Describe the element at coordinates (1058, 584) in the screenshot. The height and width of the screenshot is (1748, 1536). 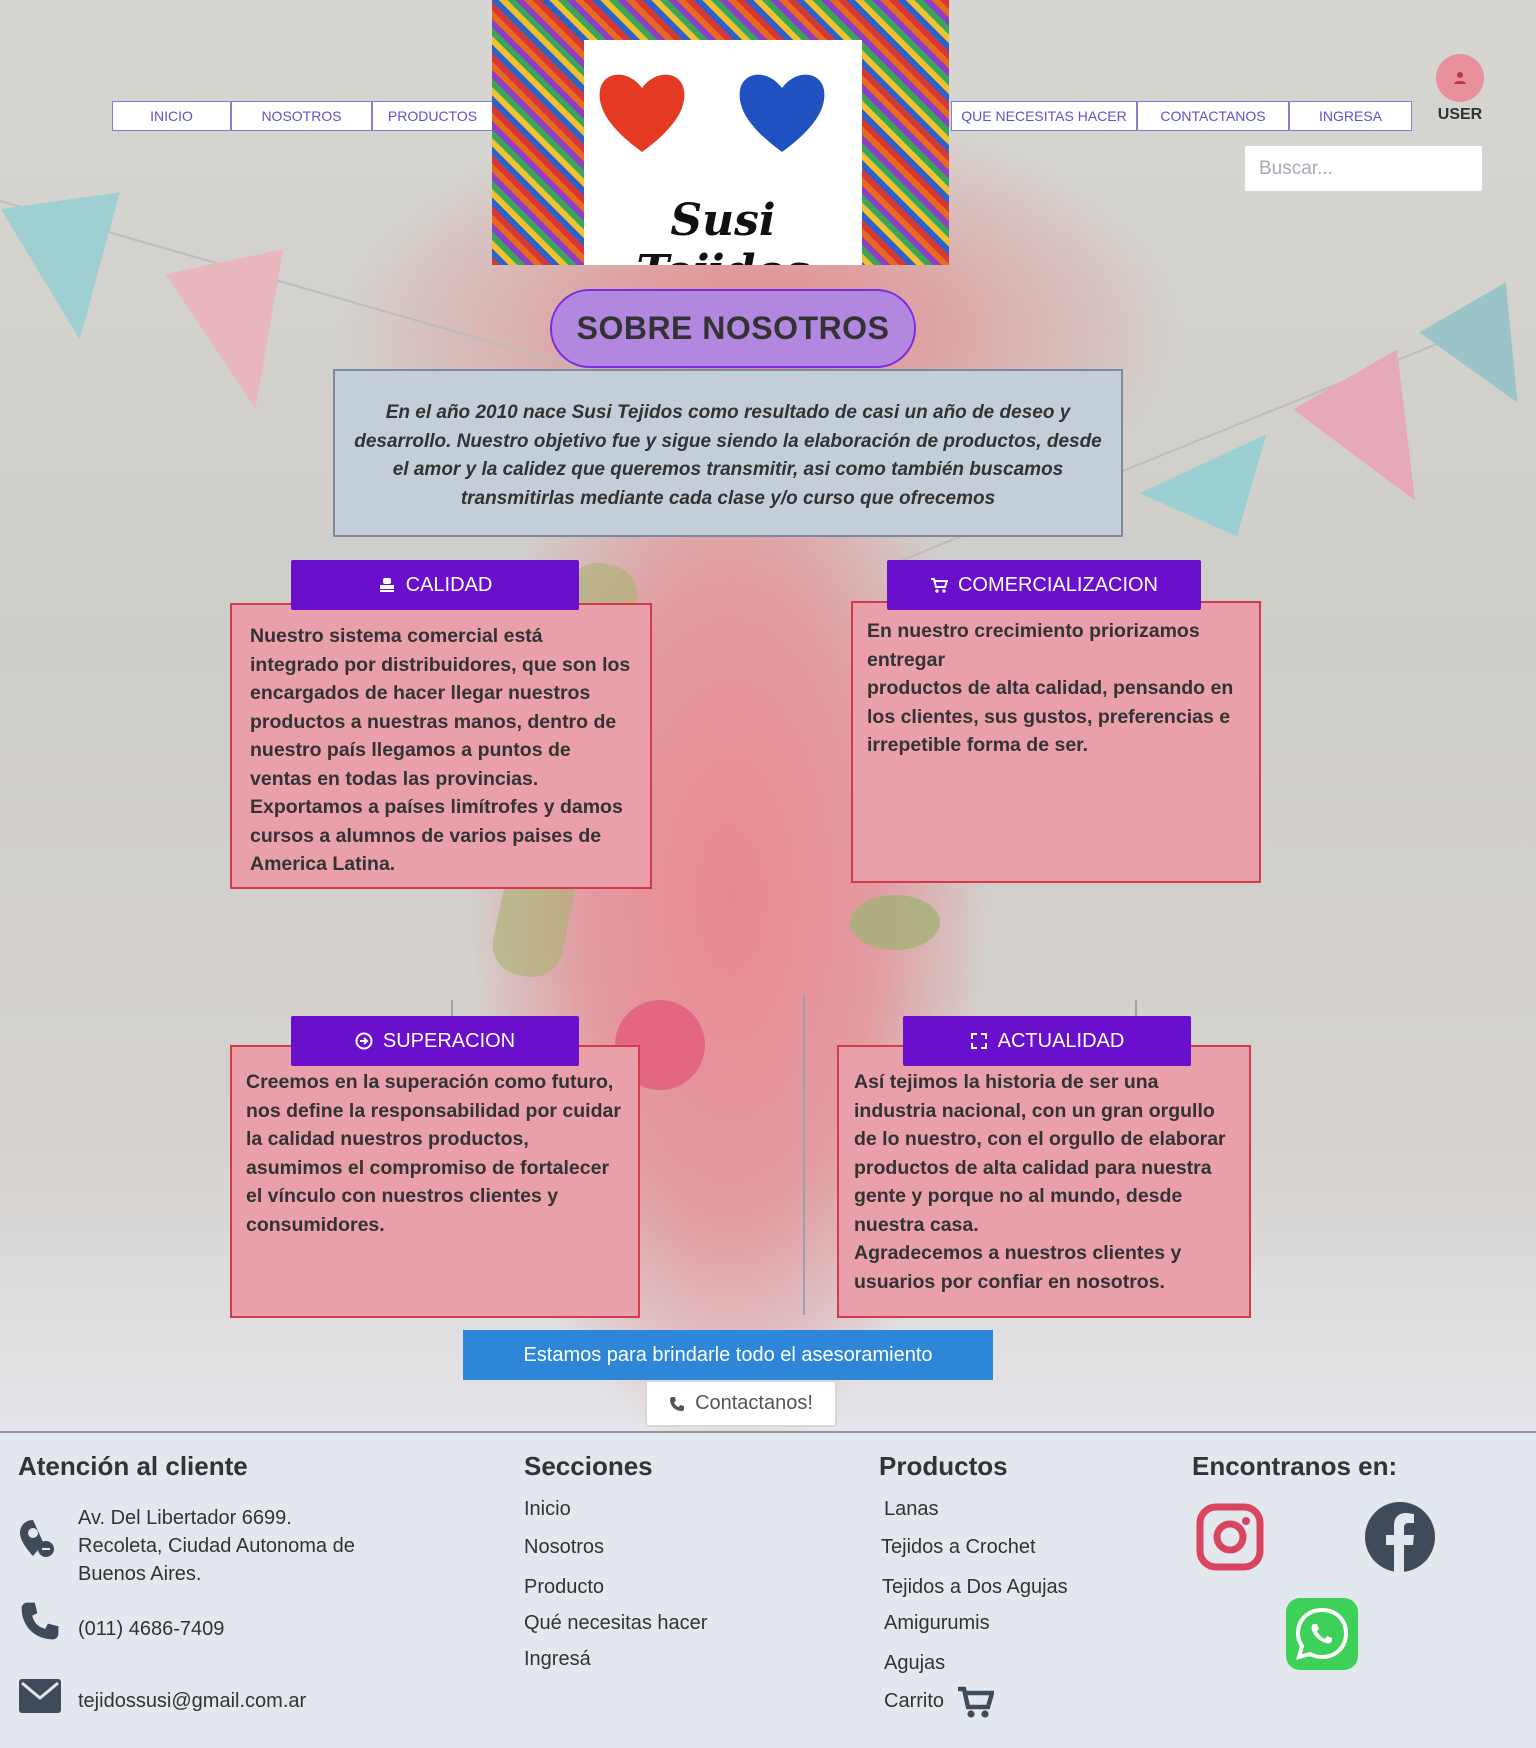
I see `tab-comercializacion-label: COMERCIALIZACION` at that location.